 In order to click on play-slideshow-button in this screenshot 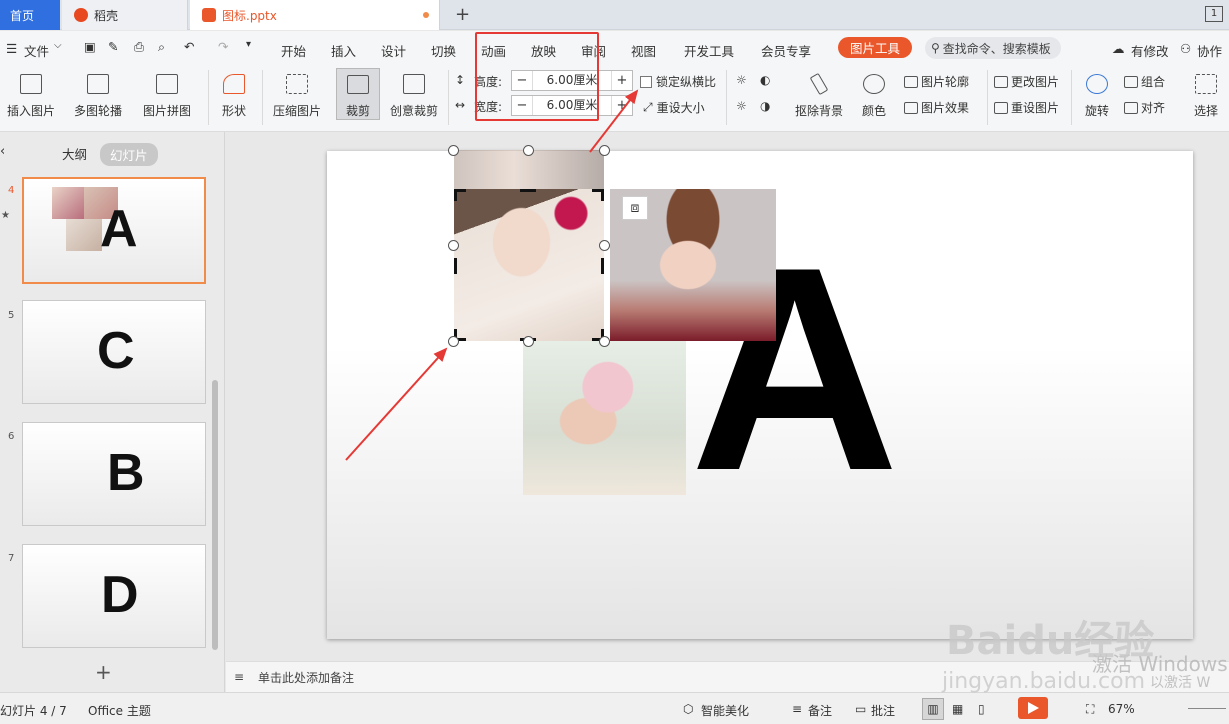, I will do `click(1033, 708)`.